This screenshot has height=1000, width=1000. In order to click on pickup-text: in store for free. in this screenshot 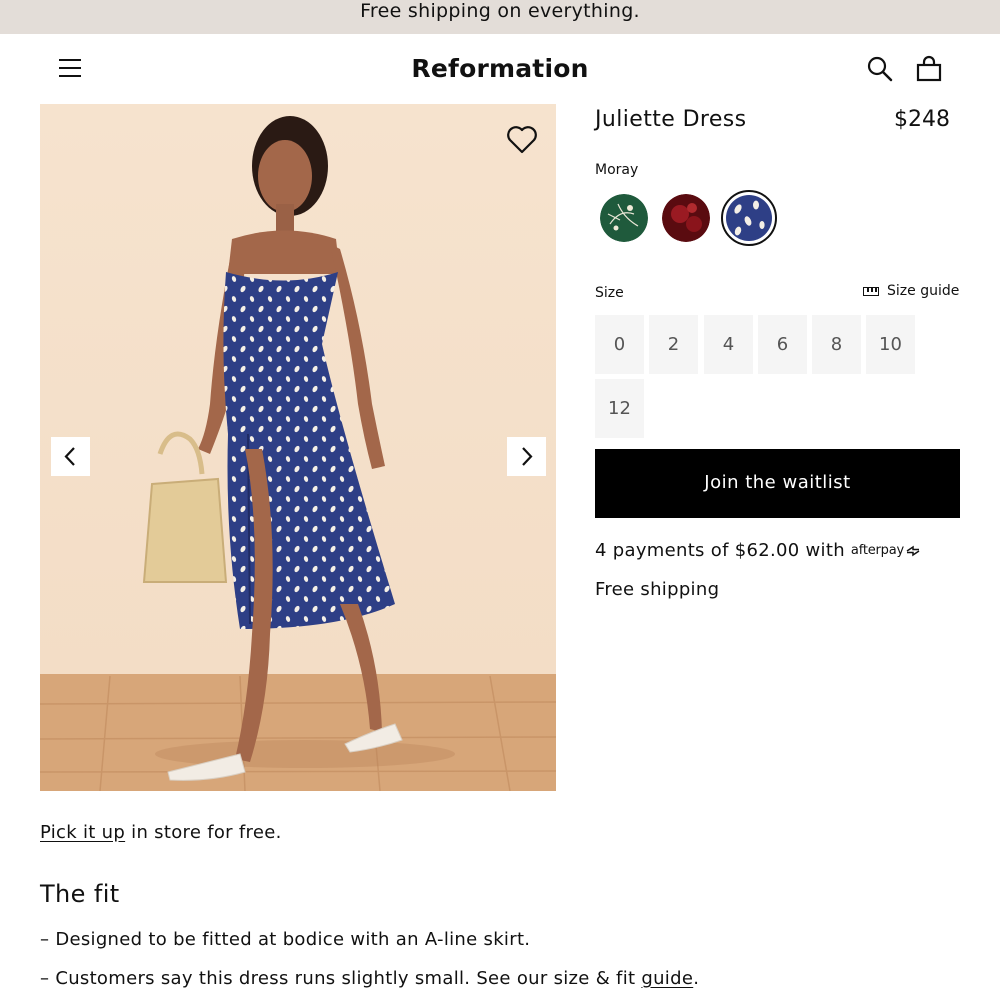, I will do `click(203, 832)`.